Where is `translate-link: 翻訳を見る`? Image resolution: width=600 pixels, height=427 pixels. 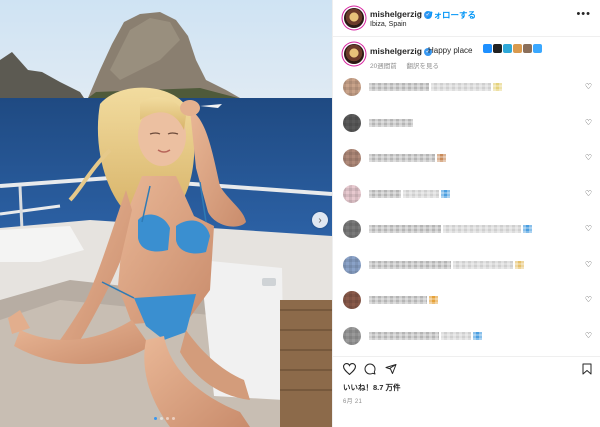 translate-link: 翻訳を見る is located at coordinates (423, 66).